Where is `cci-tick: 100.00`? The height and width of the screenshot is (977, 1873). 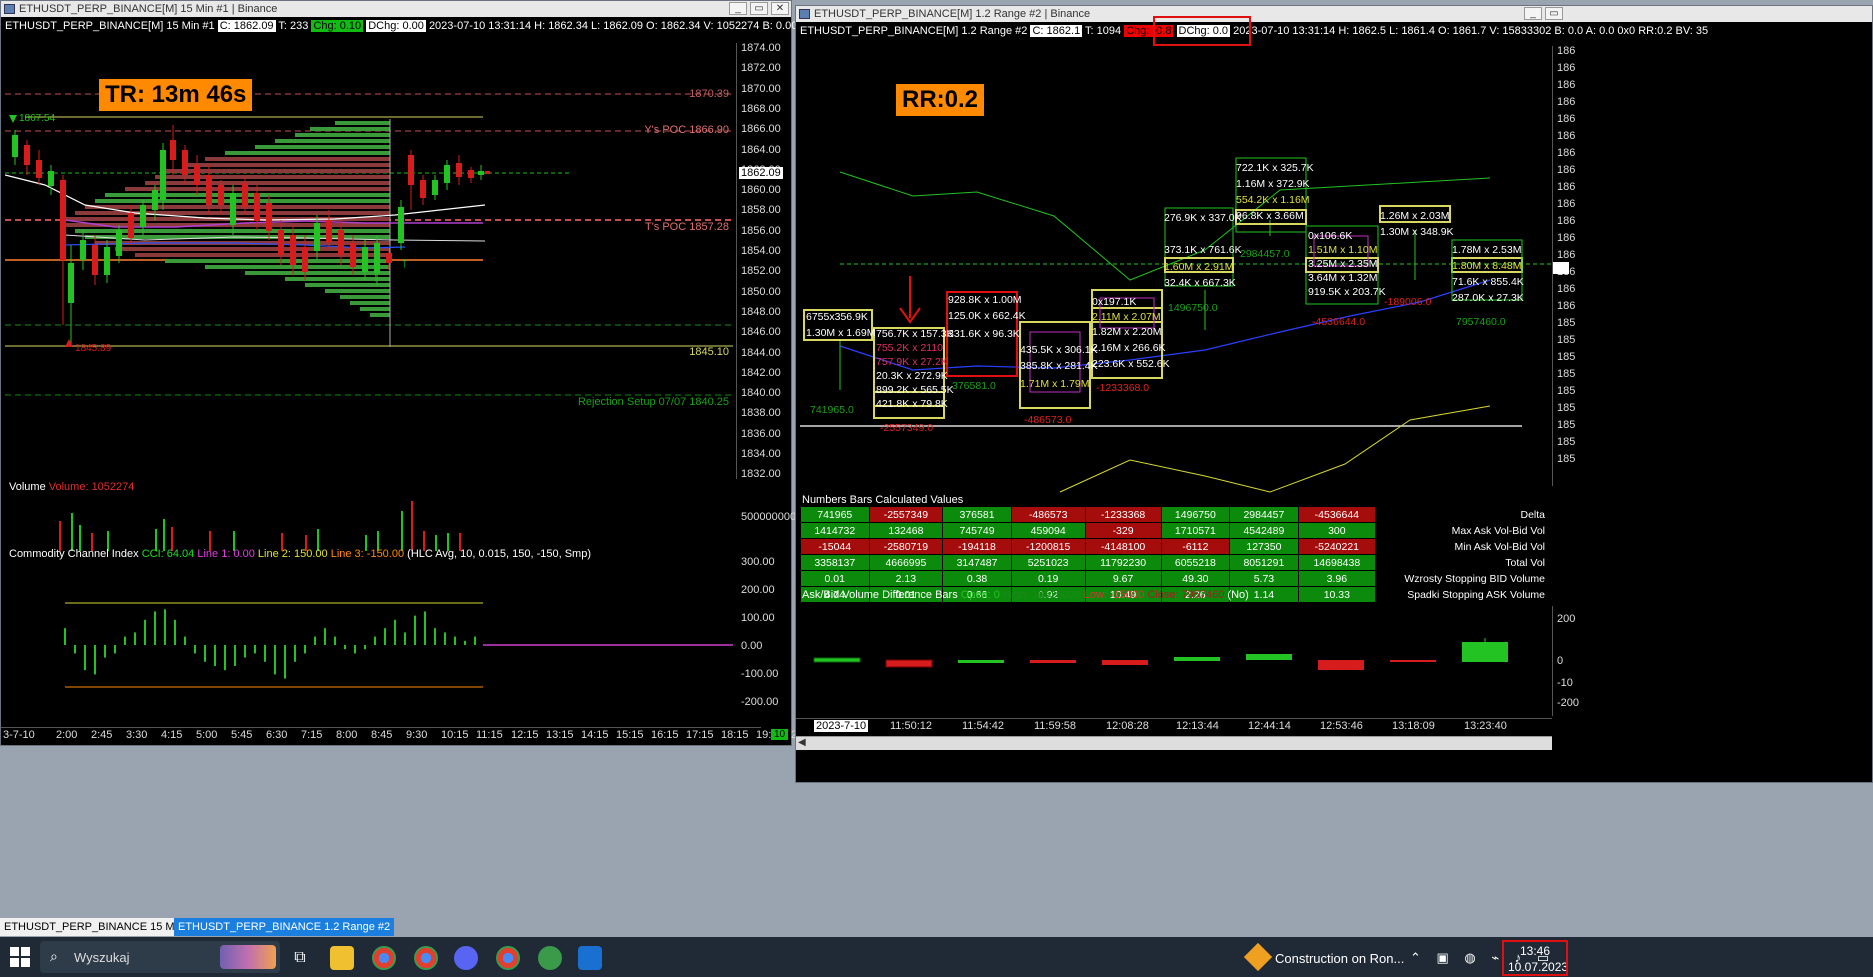
cci-tick: 100.00 is located at coordinates (758, 618).